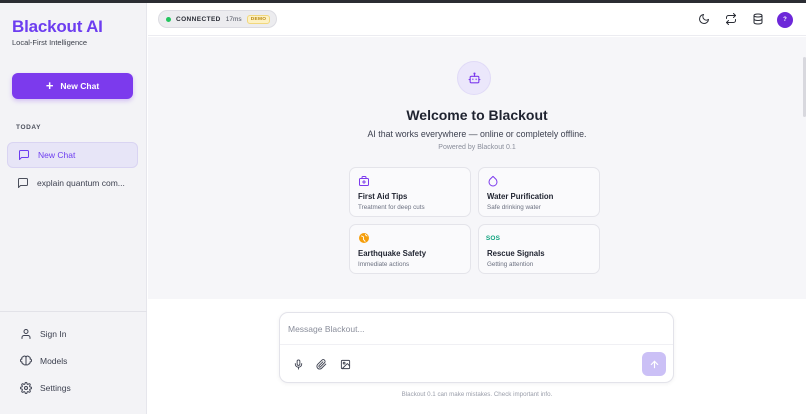 Image resolution: width=806 pixels, height=414 pixels. I want to click on composer-divider, so click(476, 344).